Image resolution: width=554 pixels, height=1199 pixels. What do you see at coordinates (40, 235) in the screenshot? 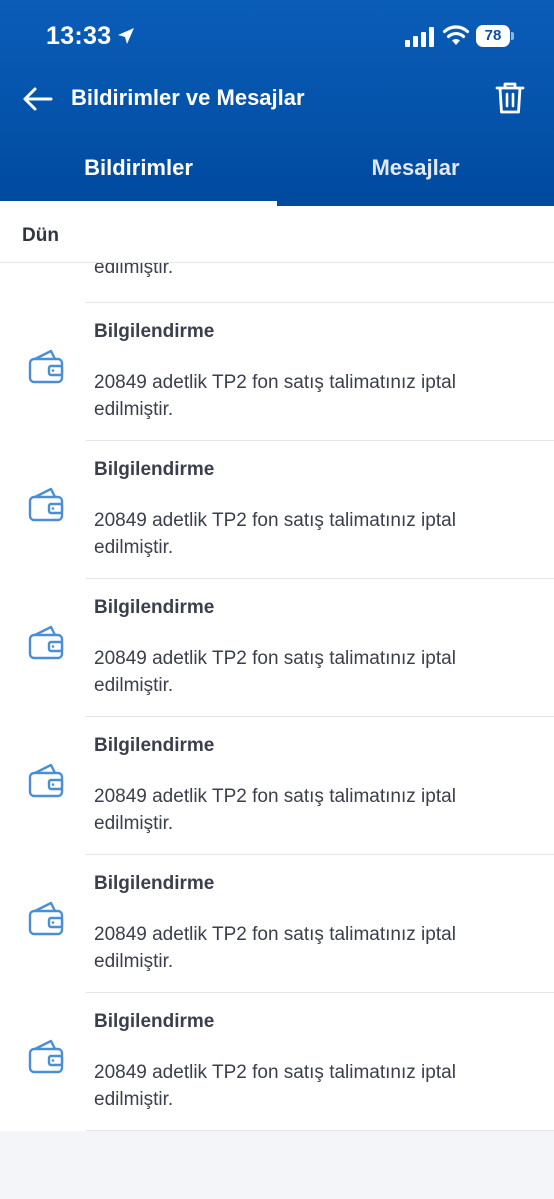
I see `section-label: Dün` at bounding box center [40, 235].